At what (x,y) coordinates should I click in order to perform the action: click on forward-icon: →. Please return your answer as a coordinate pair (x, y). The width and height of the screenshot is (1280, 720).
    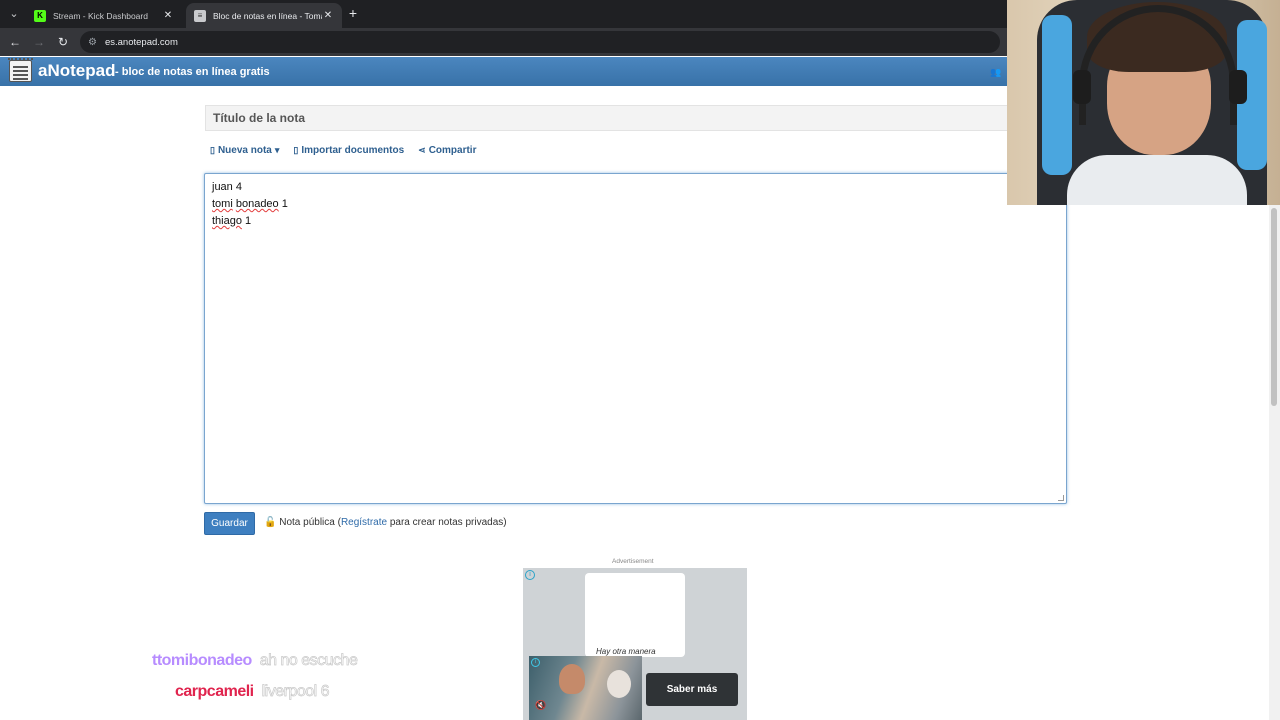
    Looking at the image, I should click on (39, 42).